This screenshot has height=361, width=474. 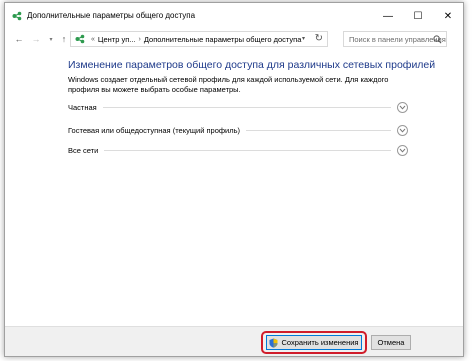 I want to click on maximize-button: ☐, so click(x=418, y=16).